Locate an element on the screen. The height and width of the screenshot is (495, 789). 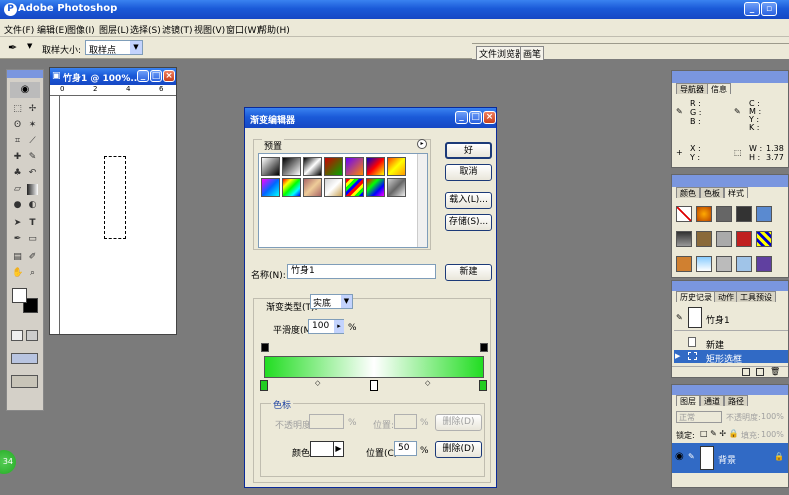
blur-tool-icon: ● is located at coordinates (17, 205).